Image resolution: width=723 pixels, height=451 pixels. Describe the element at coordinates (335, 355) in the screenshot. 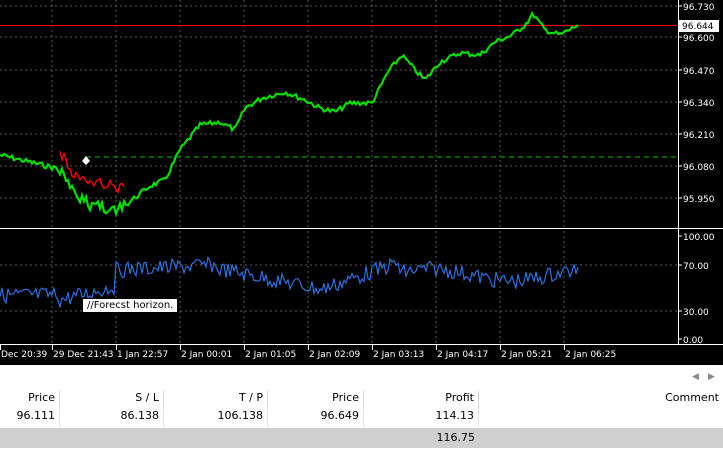

I see `time-axis-label: 2 Jan 02:09` at that location.